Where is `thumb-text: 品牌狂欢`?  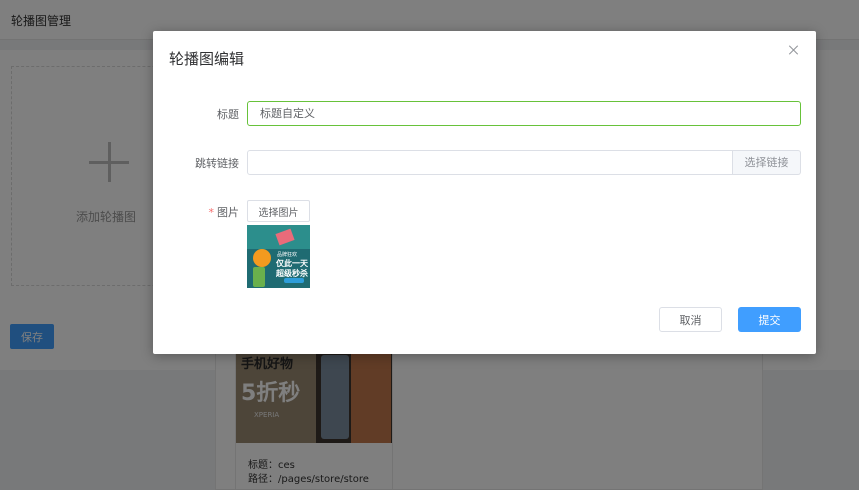 thumb-text: 品牌狂欢 is located at coordinates (287, 255).